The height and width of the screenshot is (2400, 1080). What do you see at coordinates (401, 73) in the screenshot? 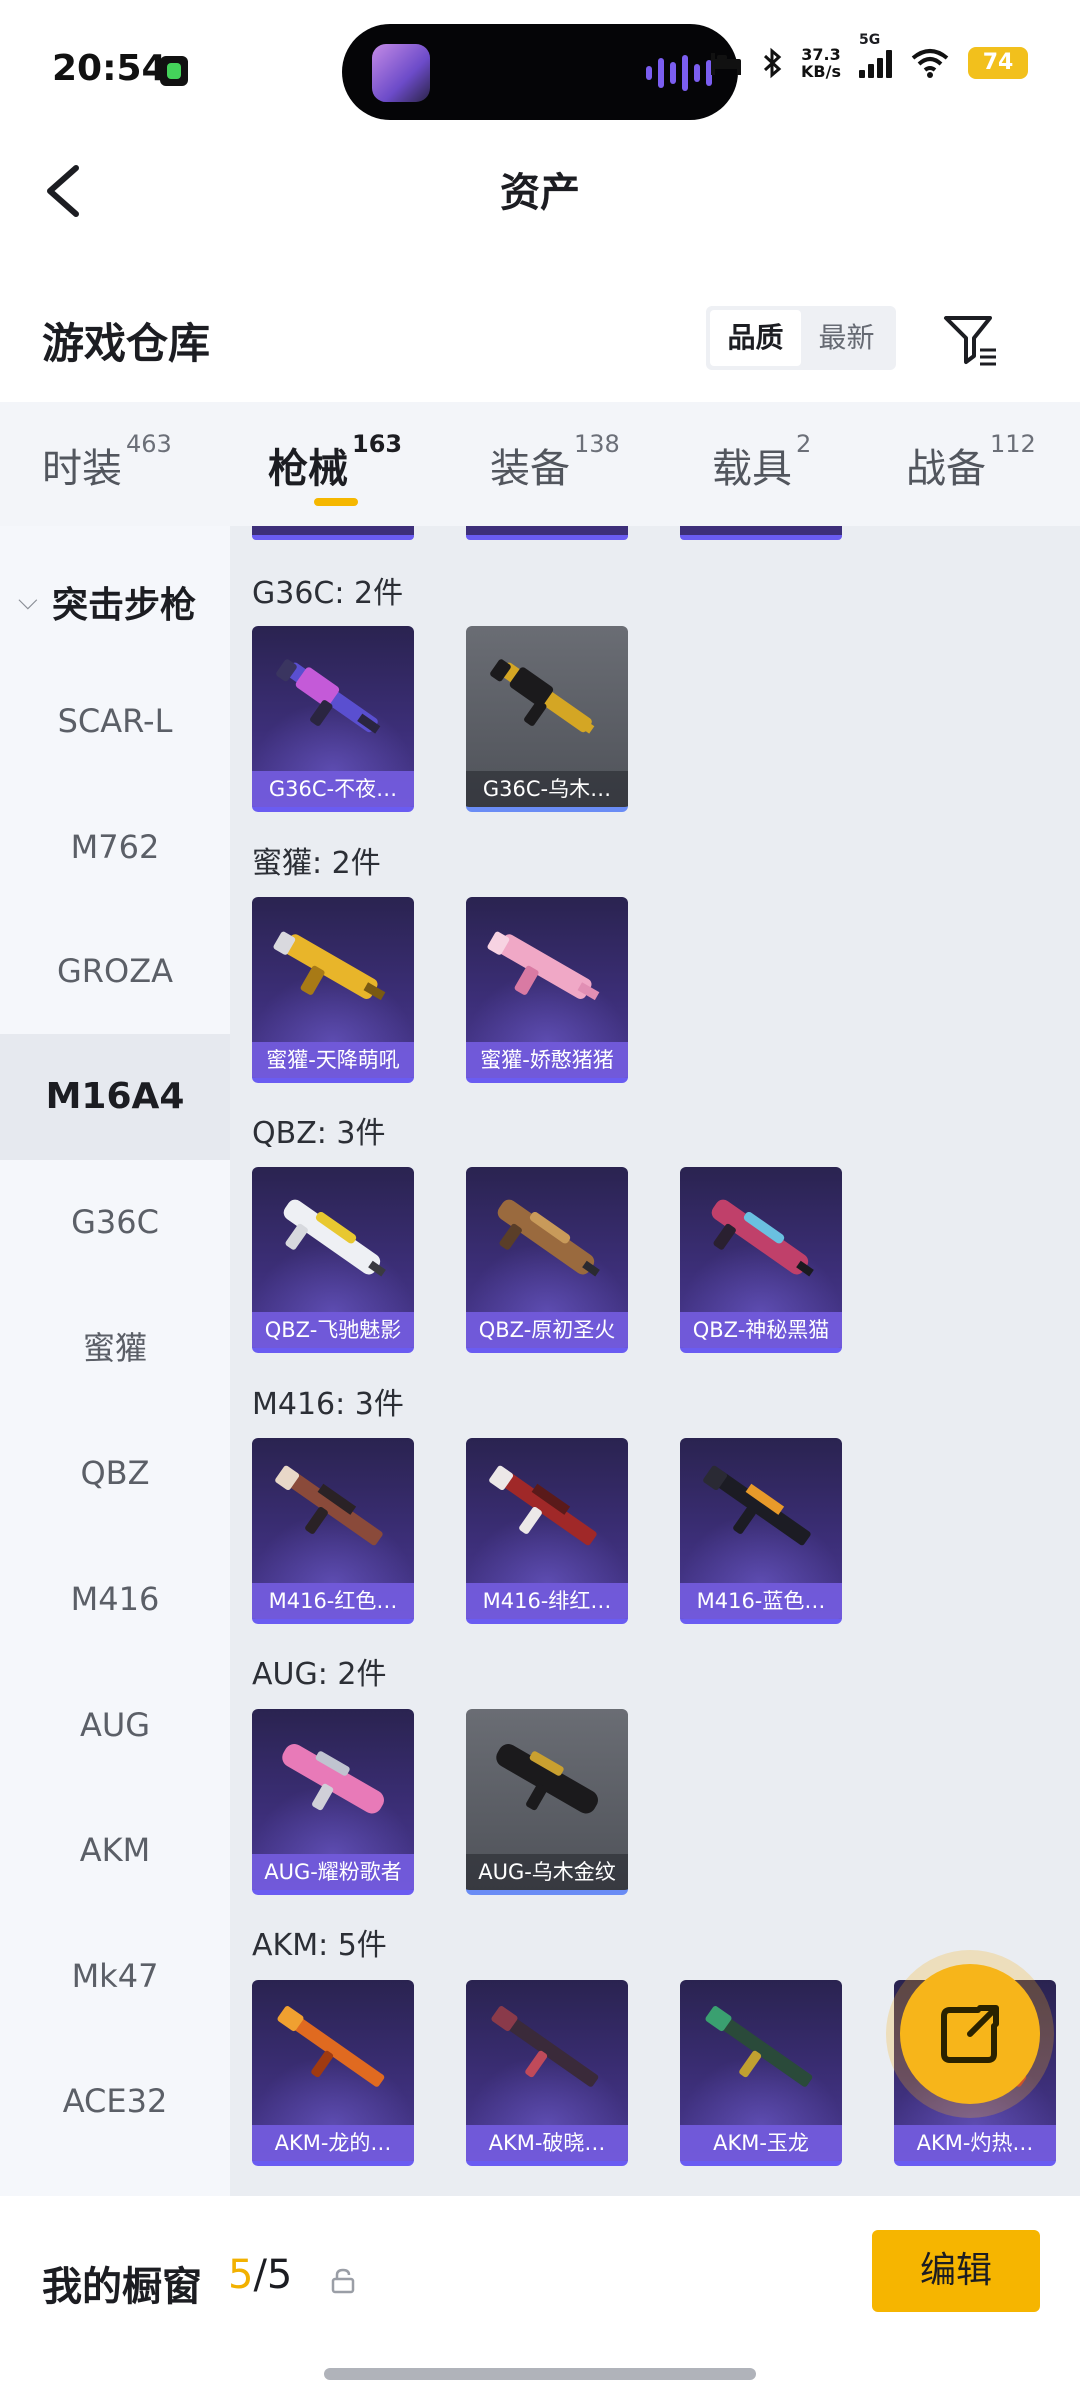
I see `island-app-avatar-icon` at bounding box center [401, 73].